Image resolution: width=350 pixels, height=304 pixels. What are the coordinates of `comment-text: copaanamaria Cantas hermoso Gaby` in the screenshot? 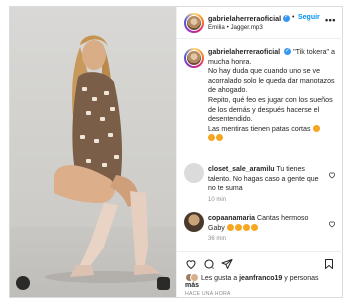 It's located at (267, 223).